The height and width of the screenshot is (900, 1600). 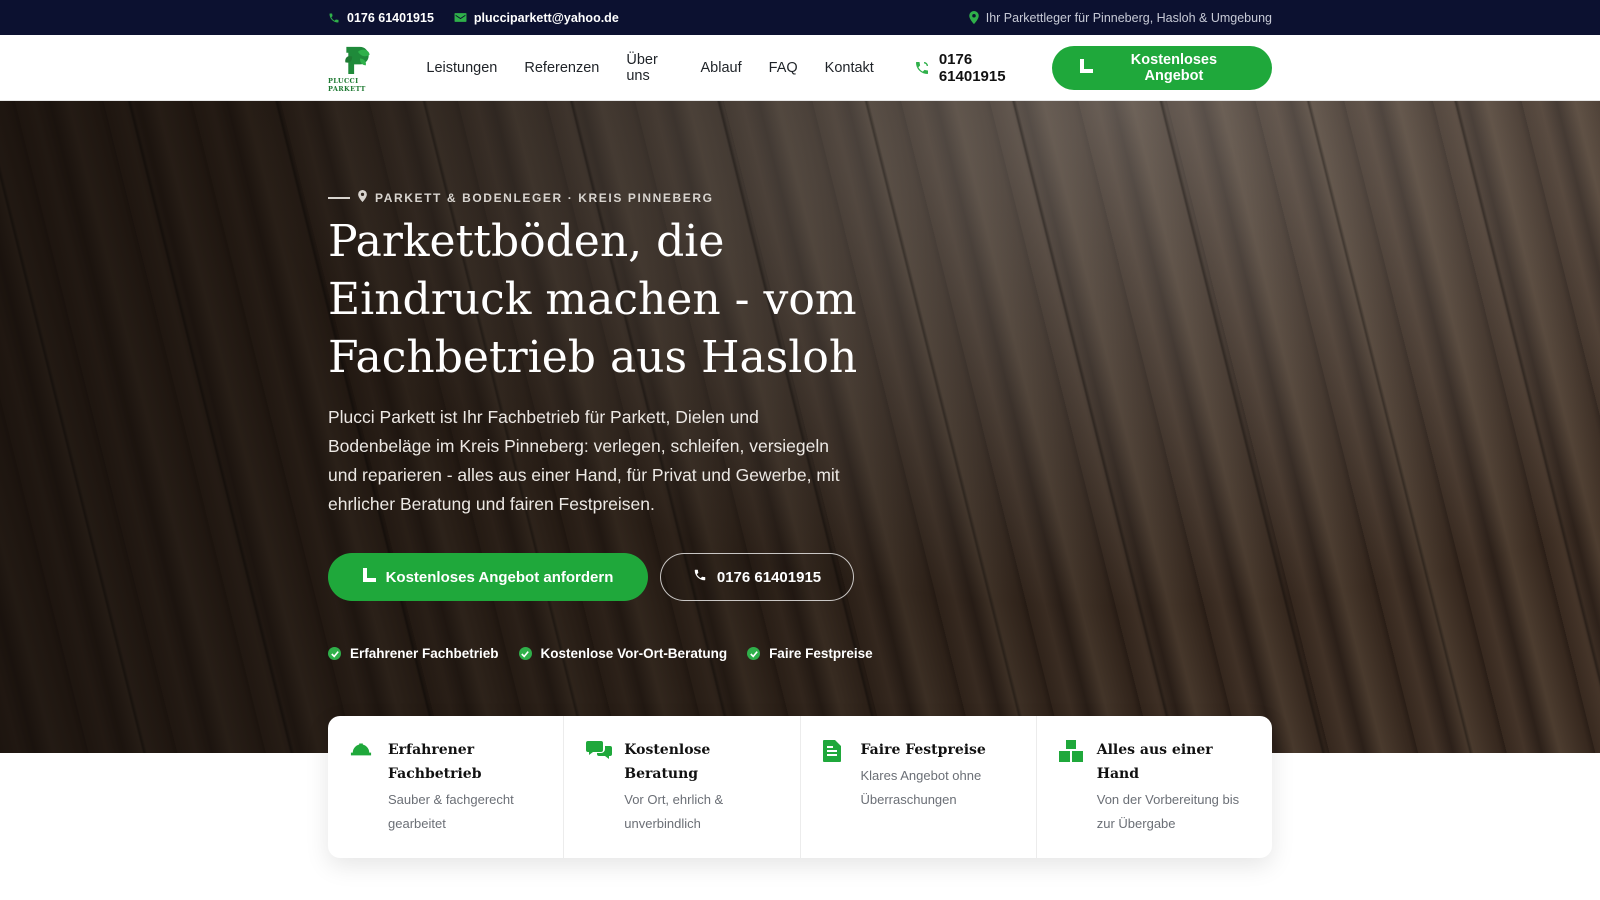 I want to click on request-offer-label: Kostenloses Angebot anfordern, so click(x=499, y=577).